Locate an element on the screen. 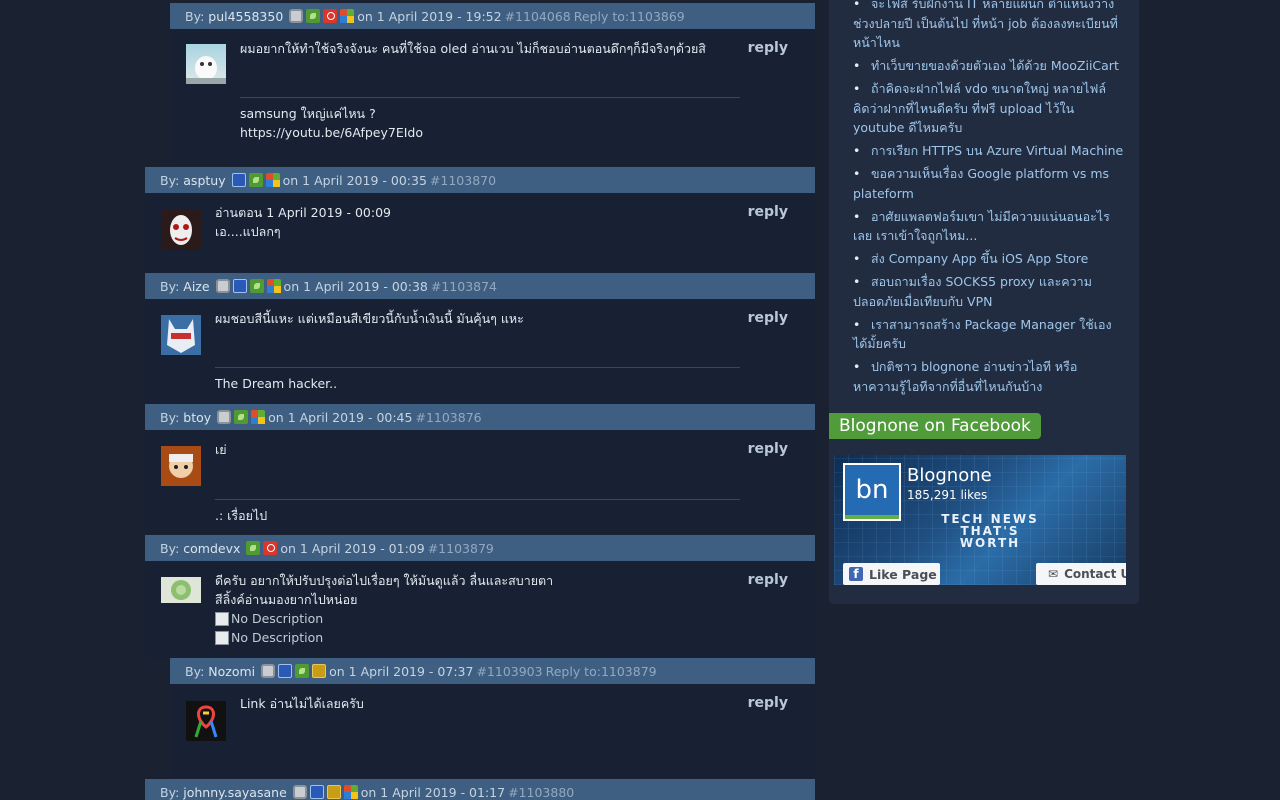 The image size is (1280, 800). comment-id-link: #1103903 is located at coordinates (509, 671).